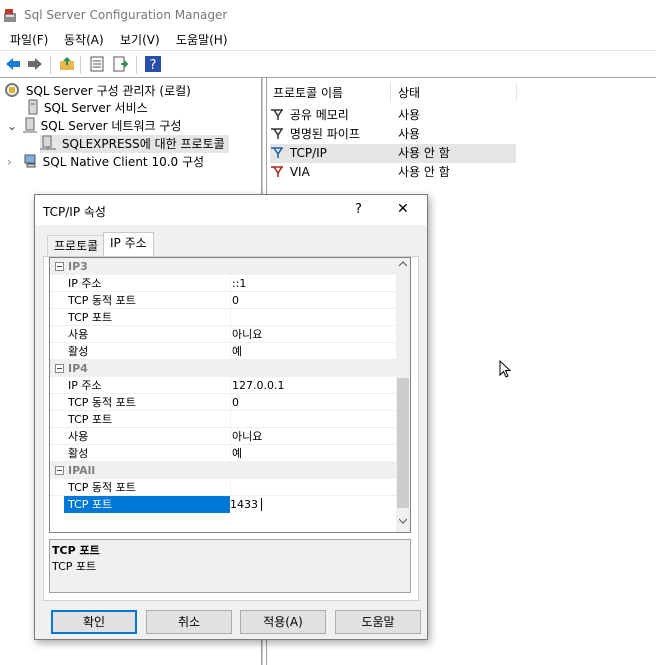  What do you see at coordinates (244, 504) in the screenshot?
I see `tcp-port-input: 1433` at bounding box center [244, 504].